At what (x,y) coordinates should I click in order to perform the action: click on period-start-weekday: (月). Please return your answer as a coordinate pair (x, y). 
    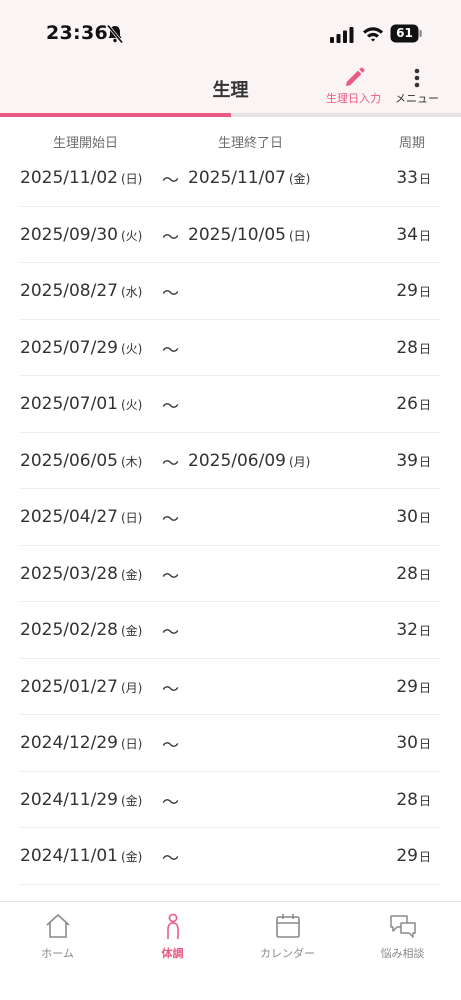
    Looking at the image, I should click on (131, 687).